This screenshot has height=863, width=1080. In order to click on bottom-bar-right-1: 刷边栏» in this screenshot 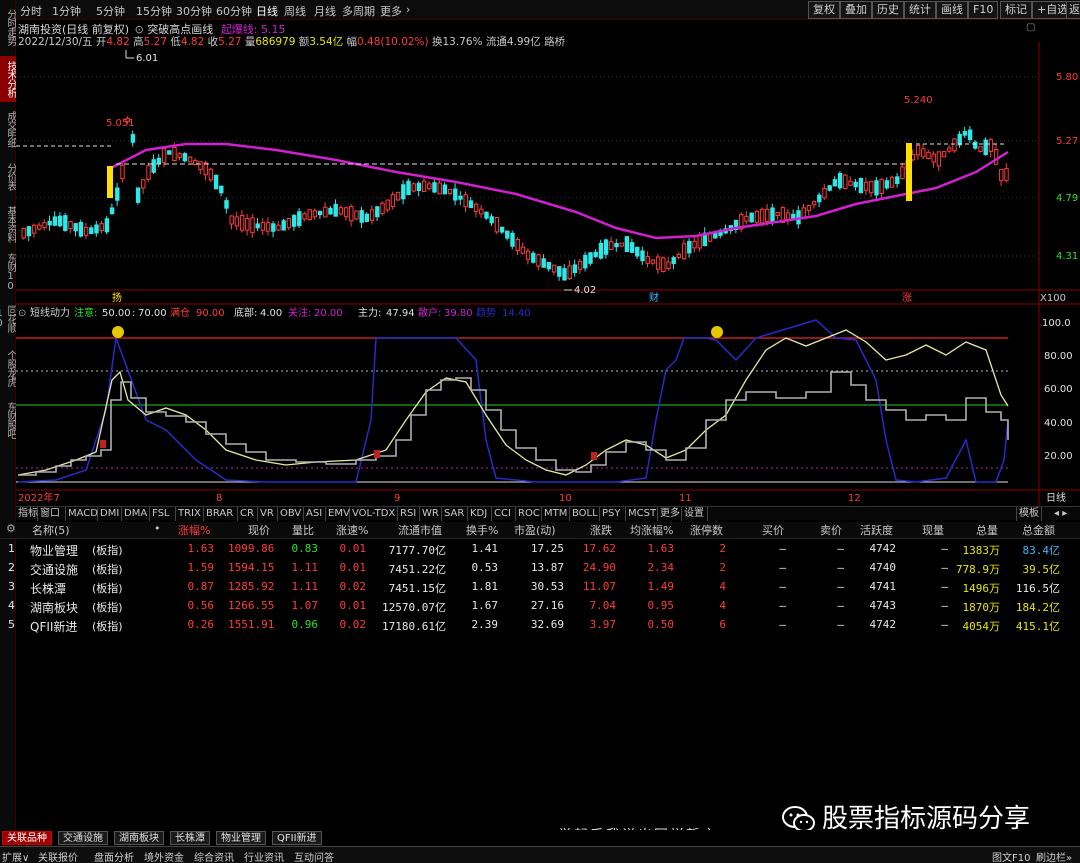, I will do `click(1054, 856)`.